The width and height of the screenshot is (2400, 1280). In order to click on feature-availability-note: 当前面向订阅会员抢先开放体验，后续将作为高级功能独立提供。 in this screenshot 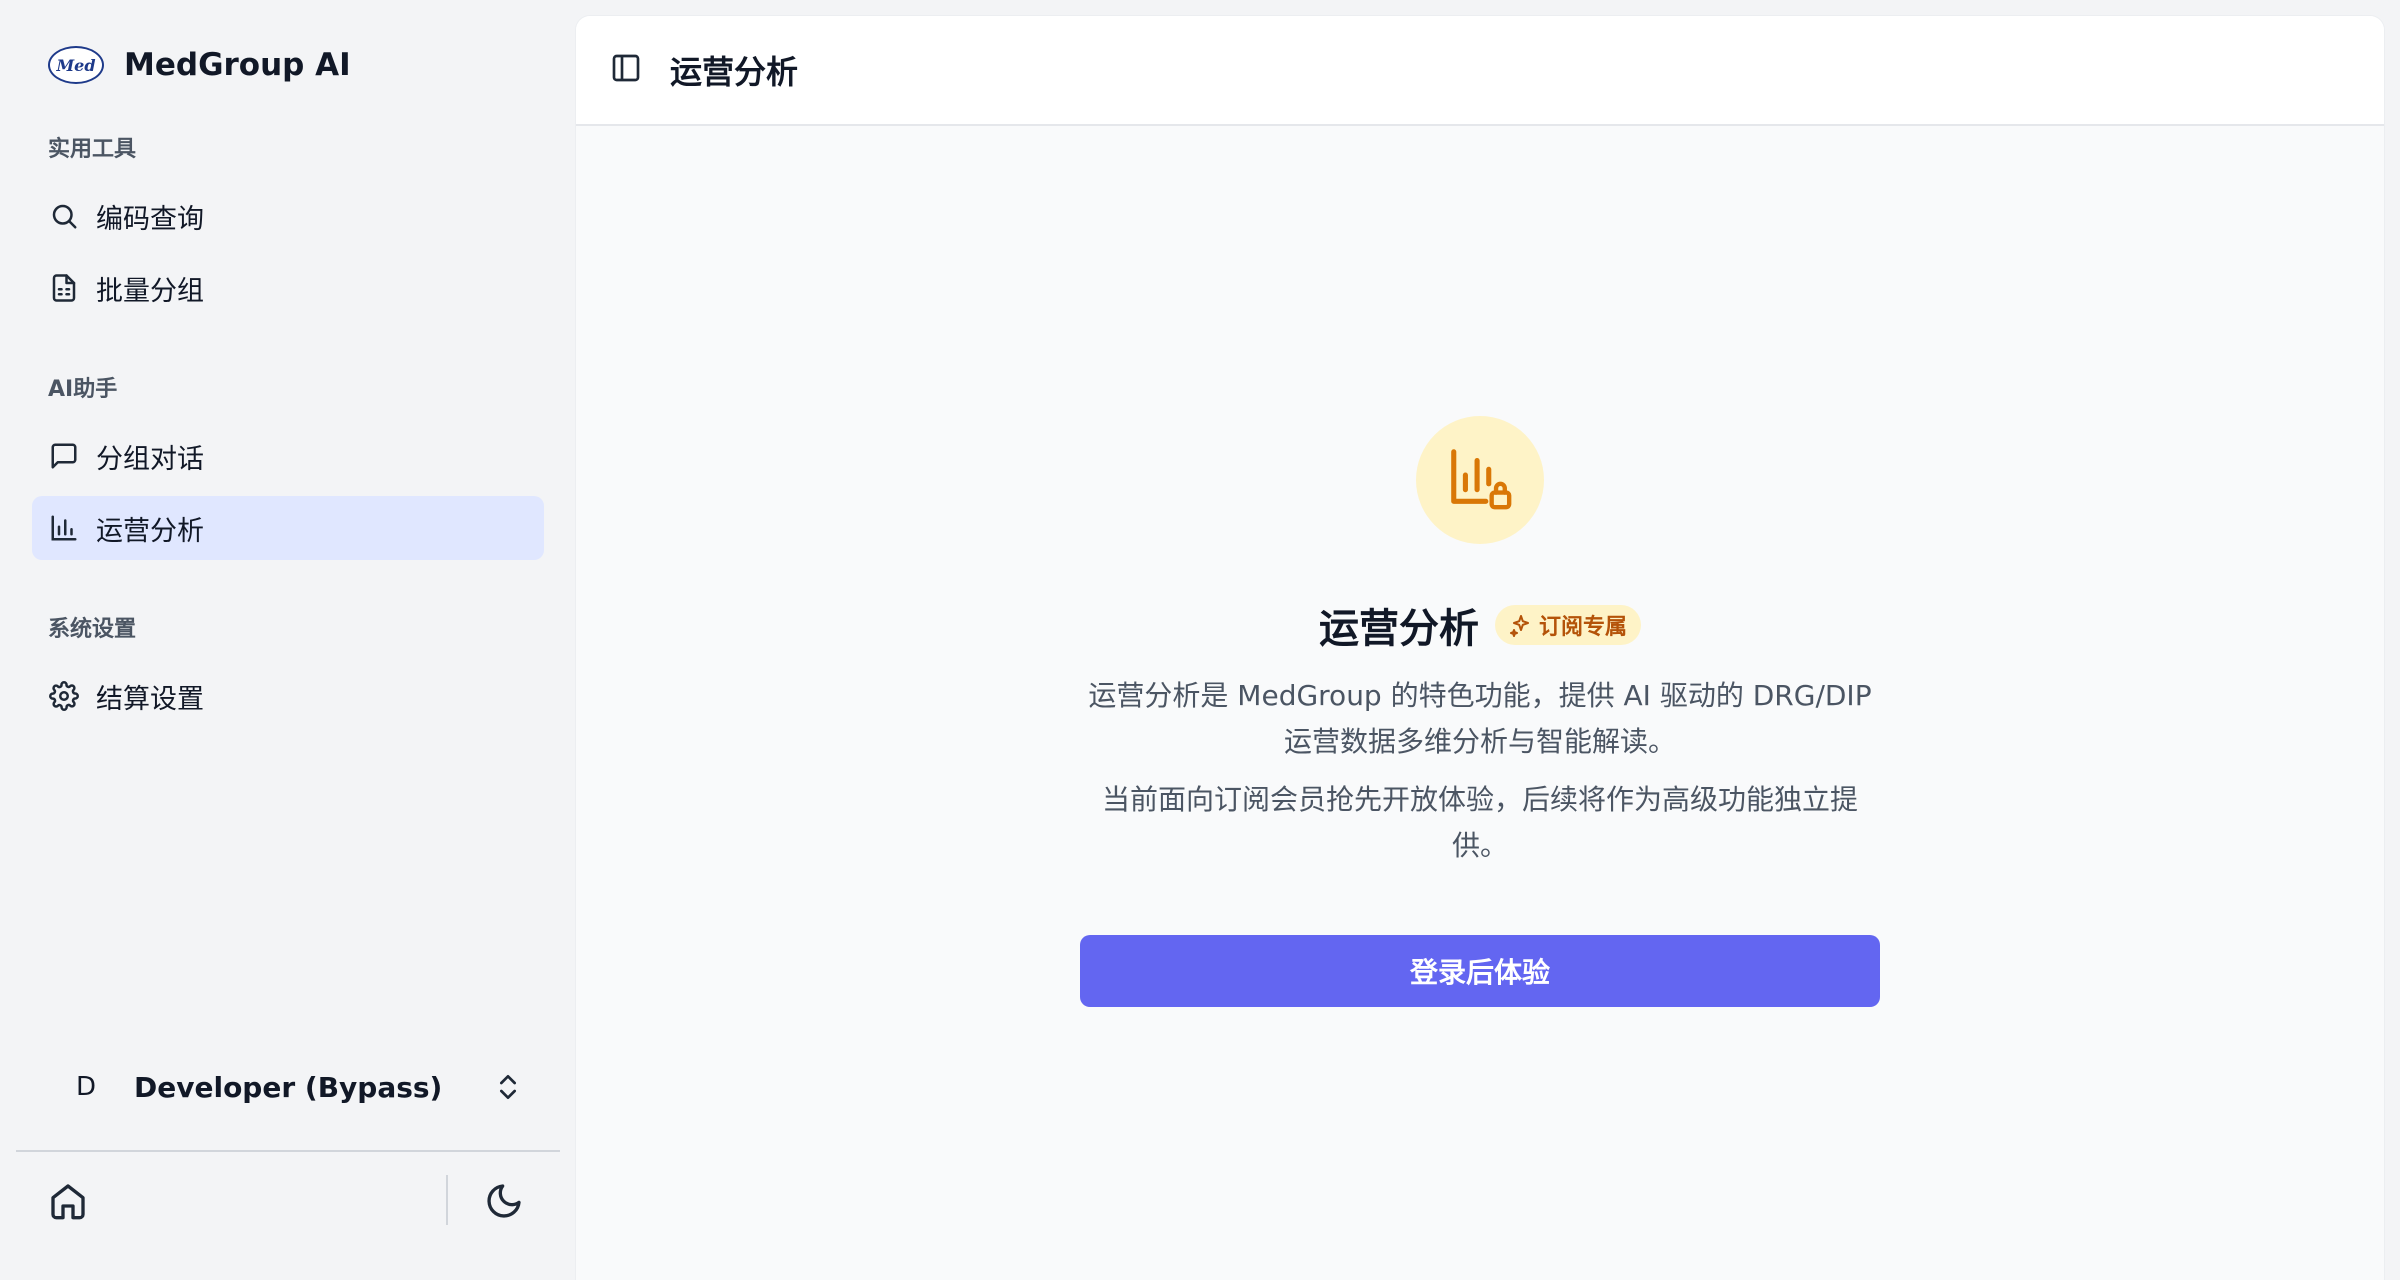, I will do `click(1479, 822)`.